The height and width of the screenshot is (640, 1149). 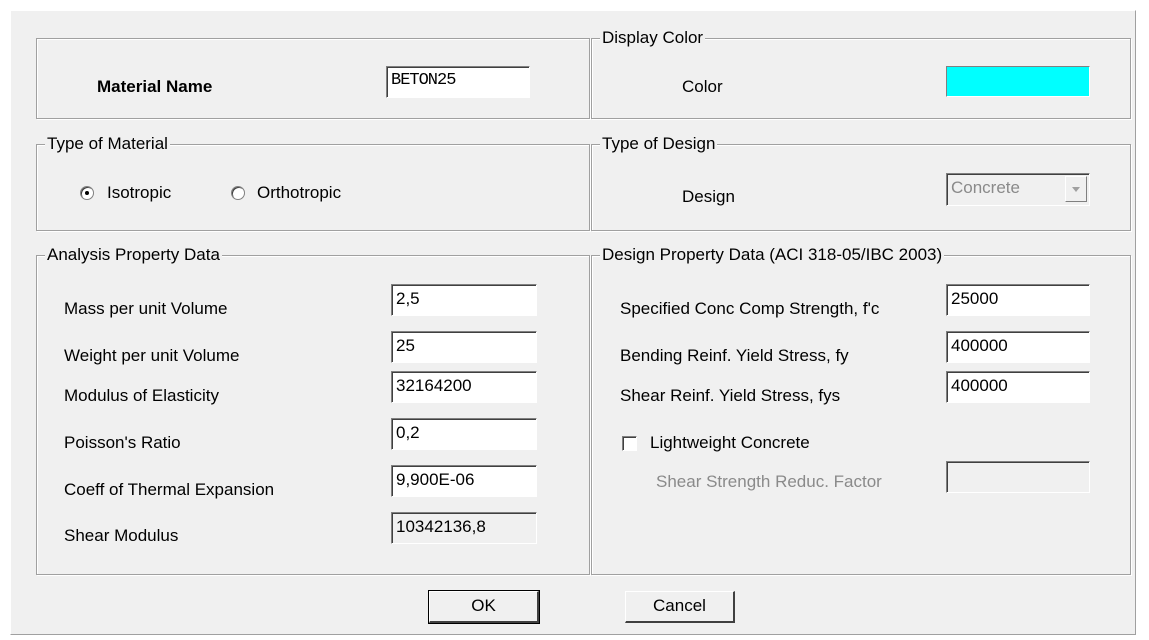 What do you see at coordinates (629, 443) in the screenshot?
I see `lightweight-concrete-checkbox` at bounding box center [629, 443].